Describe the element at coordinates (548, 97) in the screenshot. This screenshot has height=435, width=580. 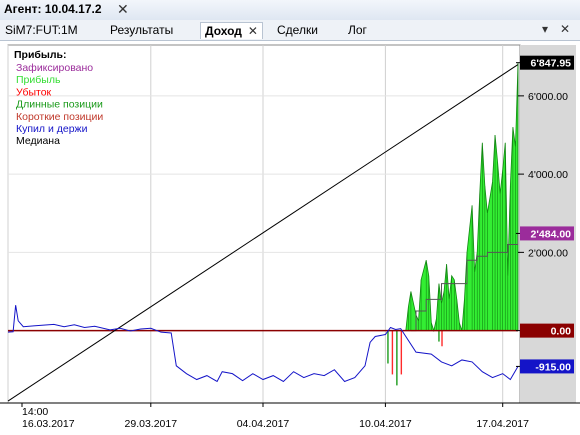
I see `y-tick-label: 6'000.00` at that location.